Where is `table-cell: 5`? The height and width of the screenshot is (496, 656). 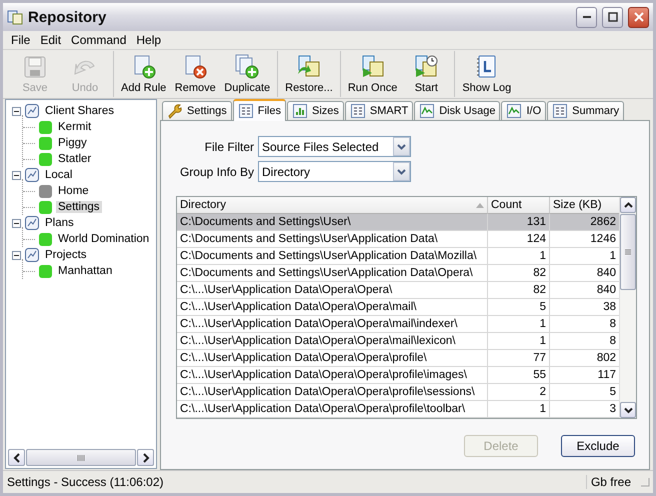 table-cell: 5 is located at coordinates (519, 307).